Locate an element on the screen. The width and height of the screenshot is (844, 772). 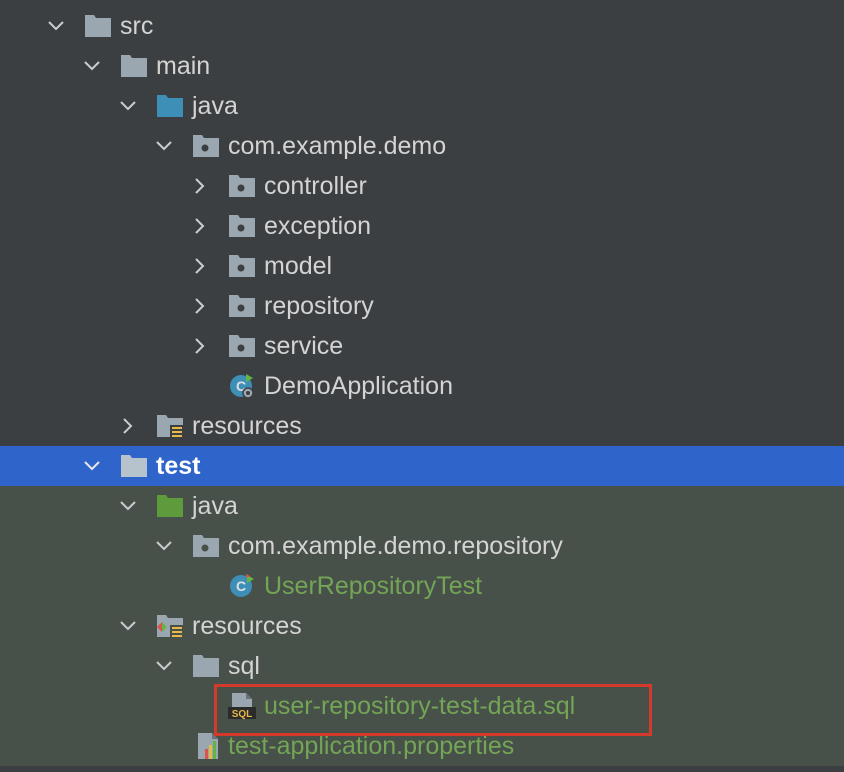
tree-node-sql-file: SQL user-repository-test-data.sql is located at coordinates (422, 706).